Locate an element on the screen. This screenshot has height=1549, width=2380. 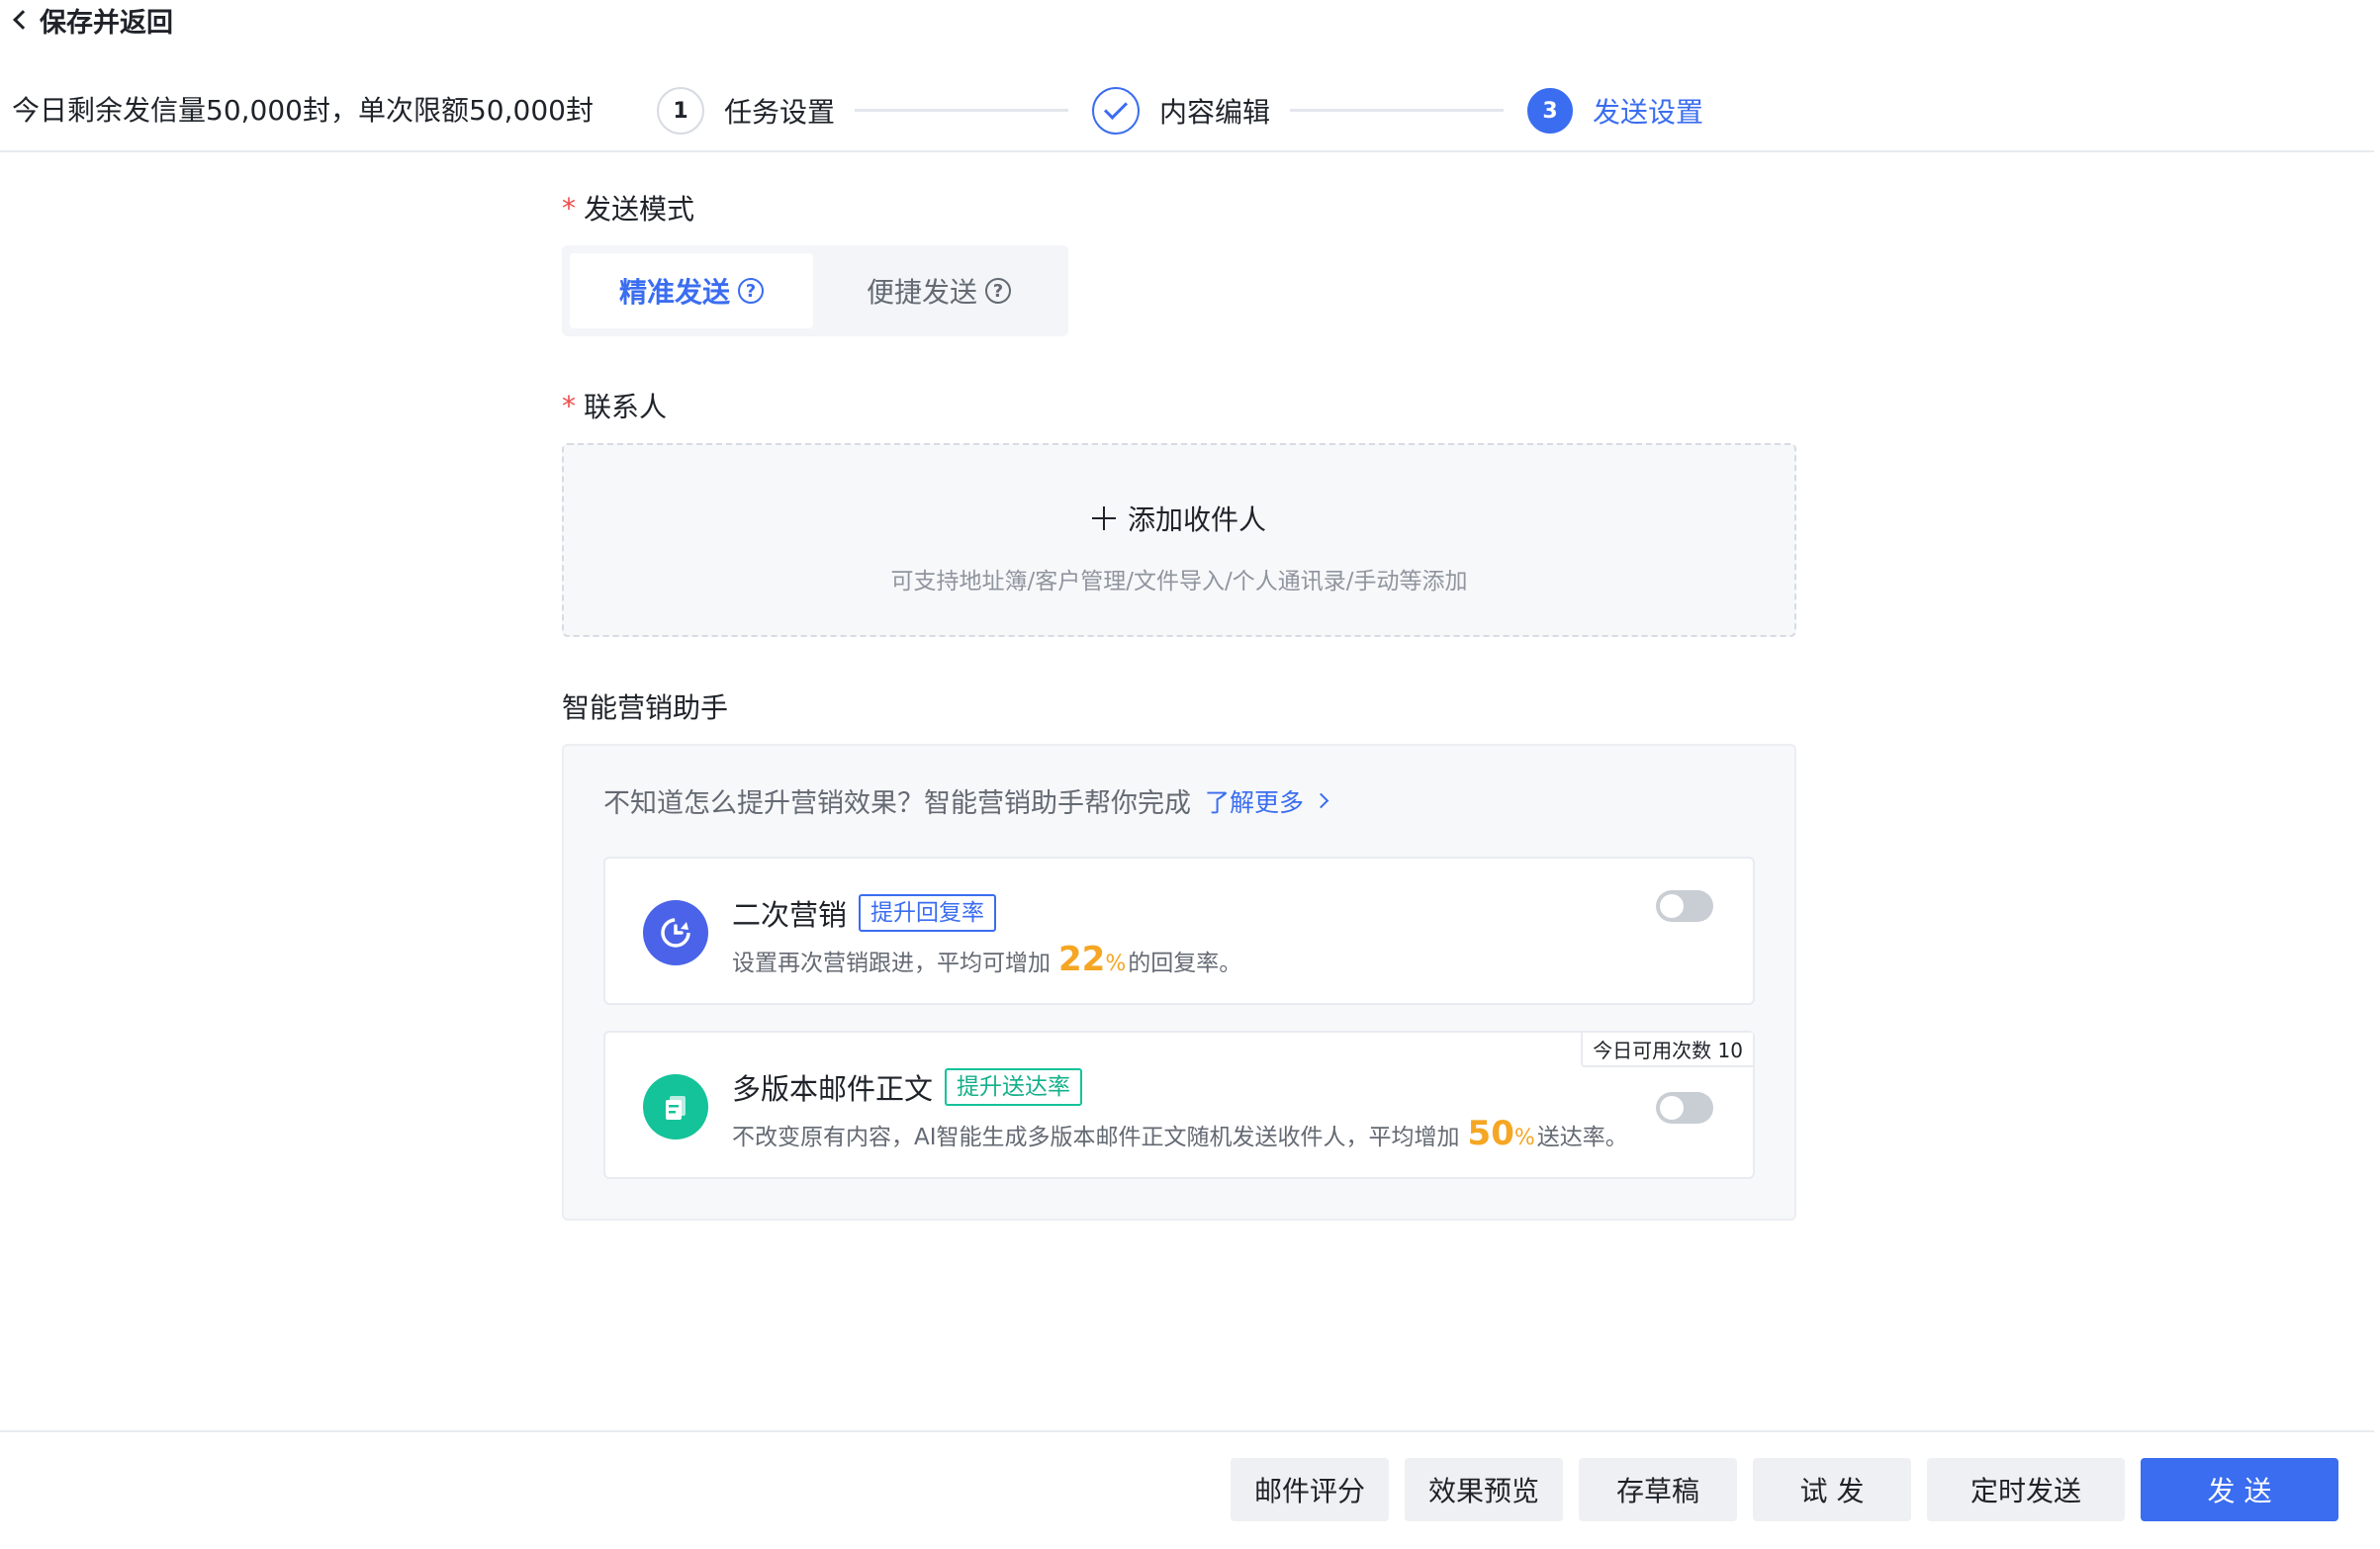
contacts-label: * 联系人 is located at coordinates (614, 405).